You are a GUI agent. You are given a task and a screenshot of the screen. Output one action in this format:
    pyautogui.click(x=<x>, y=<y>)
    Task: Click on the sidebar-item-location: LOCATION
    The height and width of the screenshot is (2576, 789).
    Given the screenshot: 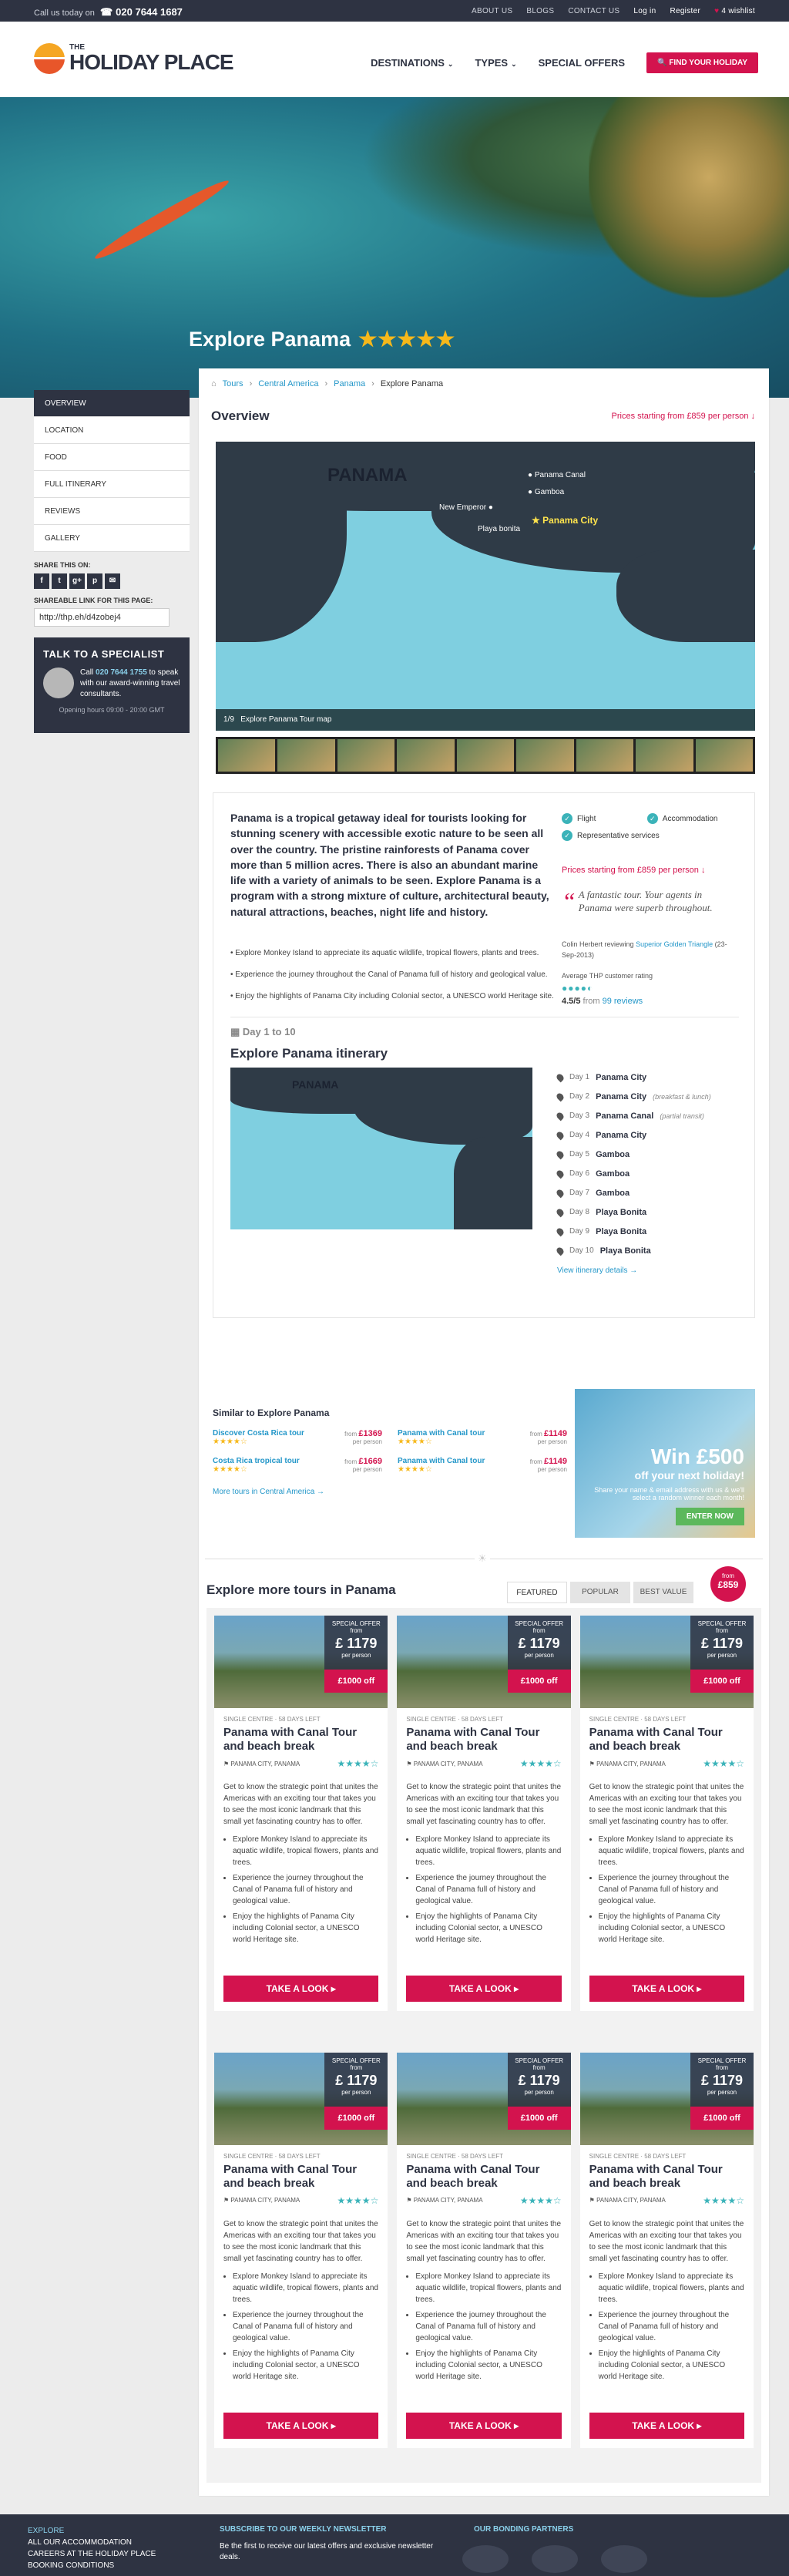 What is the action you would take?
    pyautogui.click(x=112, y=430)
    